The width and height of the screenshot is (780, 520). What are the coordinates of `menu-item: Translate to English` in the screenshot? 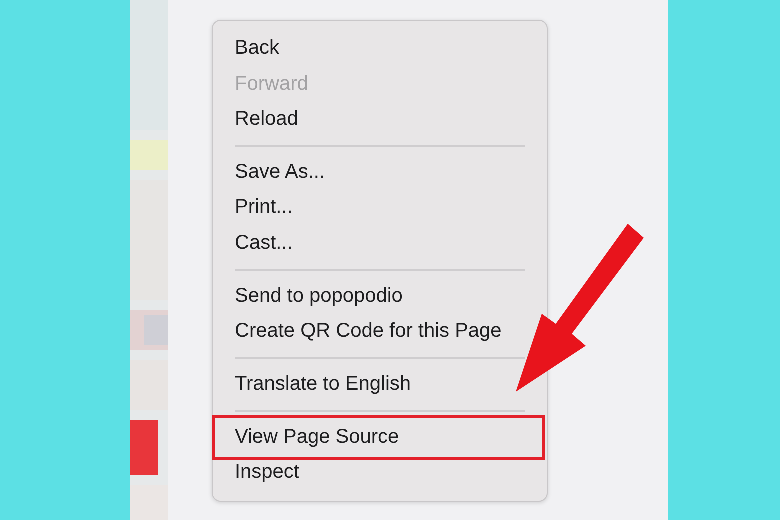 It's located at (314, 384).